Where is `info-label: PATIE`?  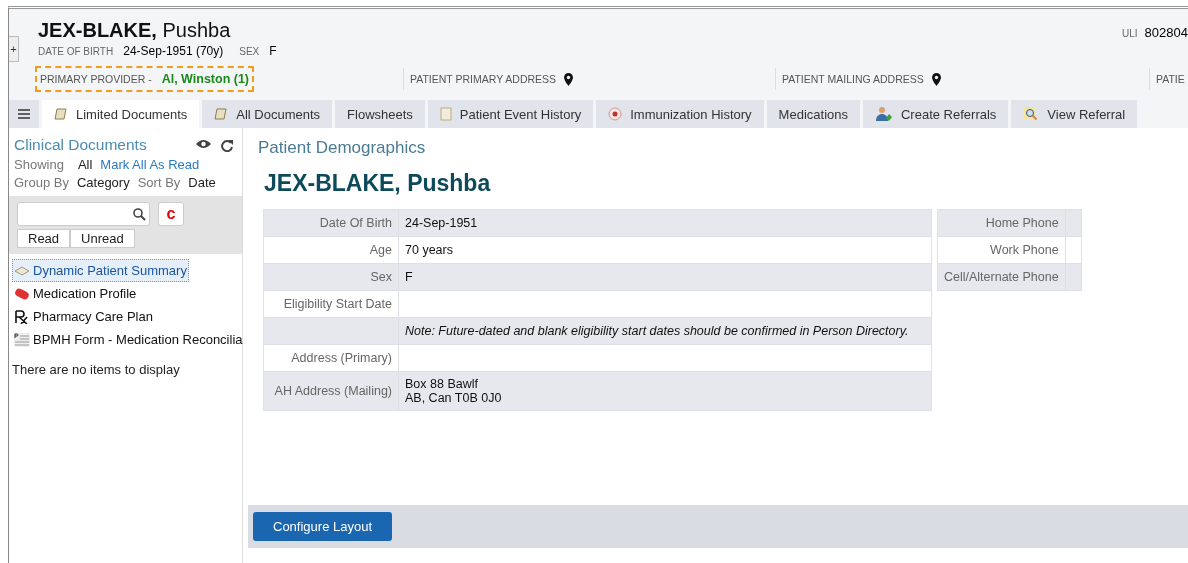 info-label: PATIE is located at coordinates (1170, 79).